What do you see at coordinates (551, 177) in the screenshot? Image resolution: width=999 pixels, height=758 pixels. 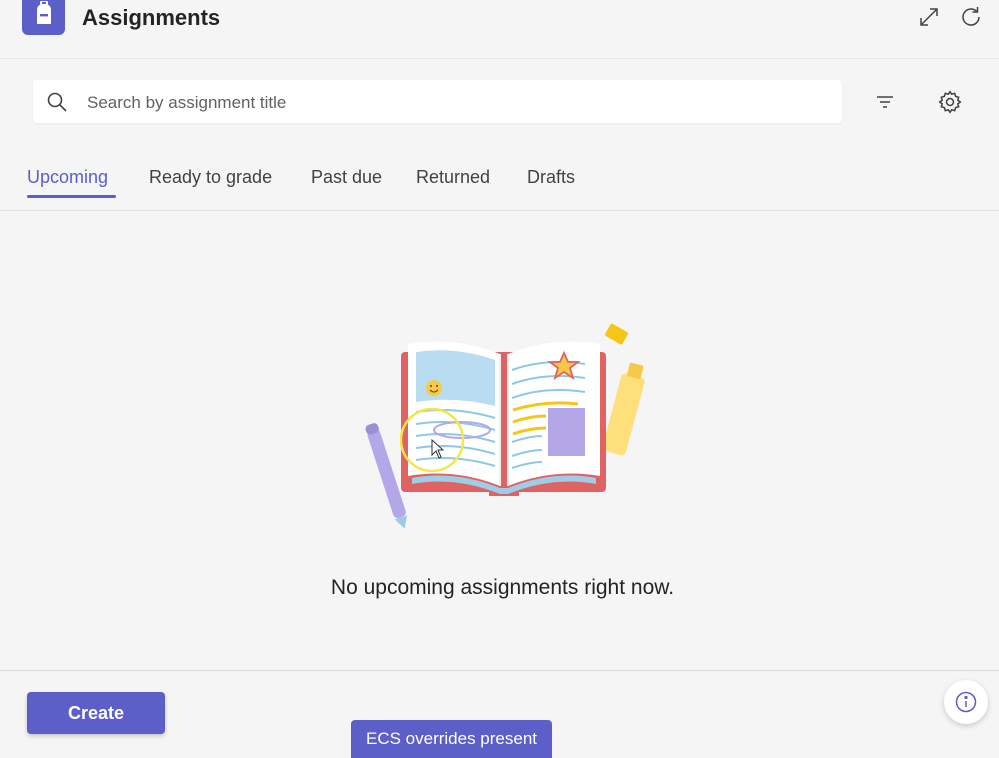 I see `tab-drafts: Drafts` at bounding box center [551, 177].